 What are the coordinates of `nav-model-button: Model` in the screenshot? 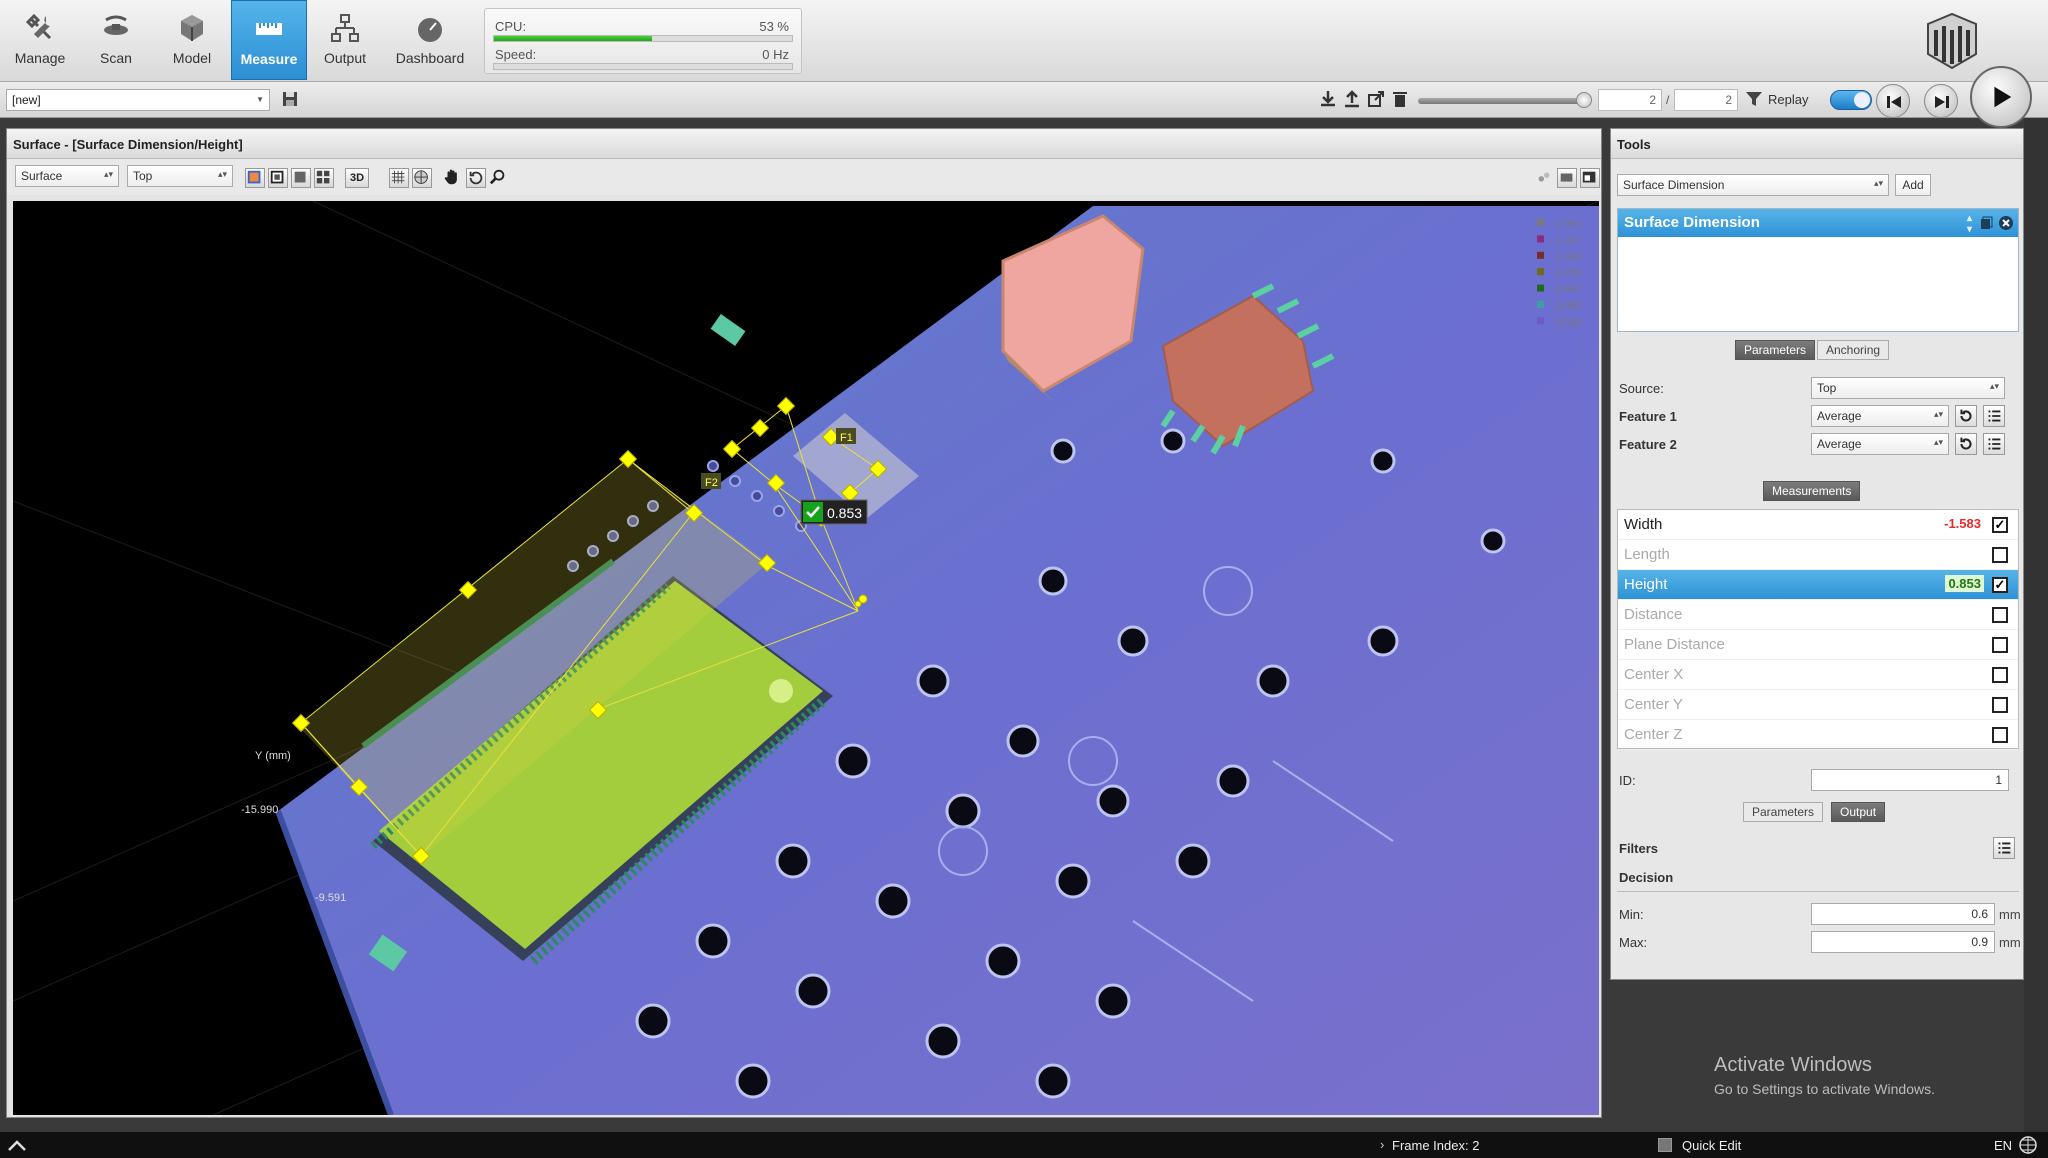 It's located at (192, 40).